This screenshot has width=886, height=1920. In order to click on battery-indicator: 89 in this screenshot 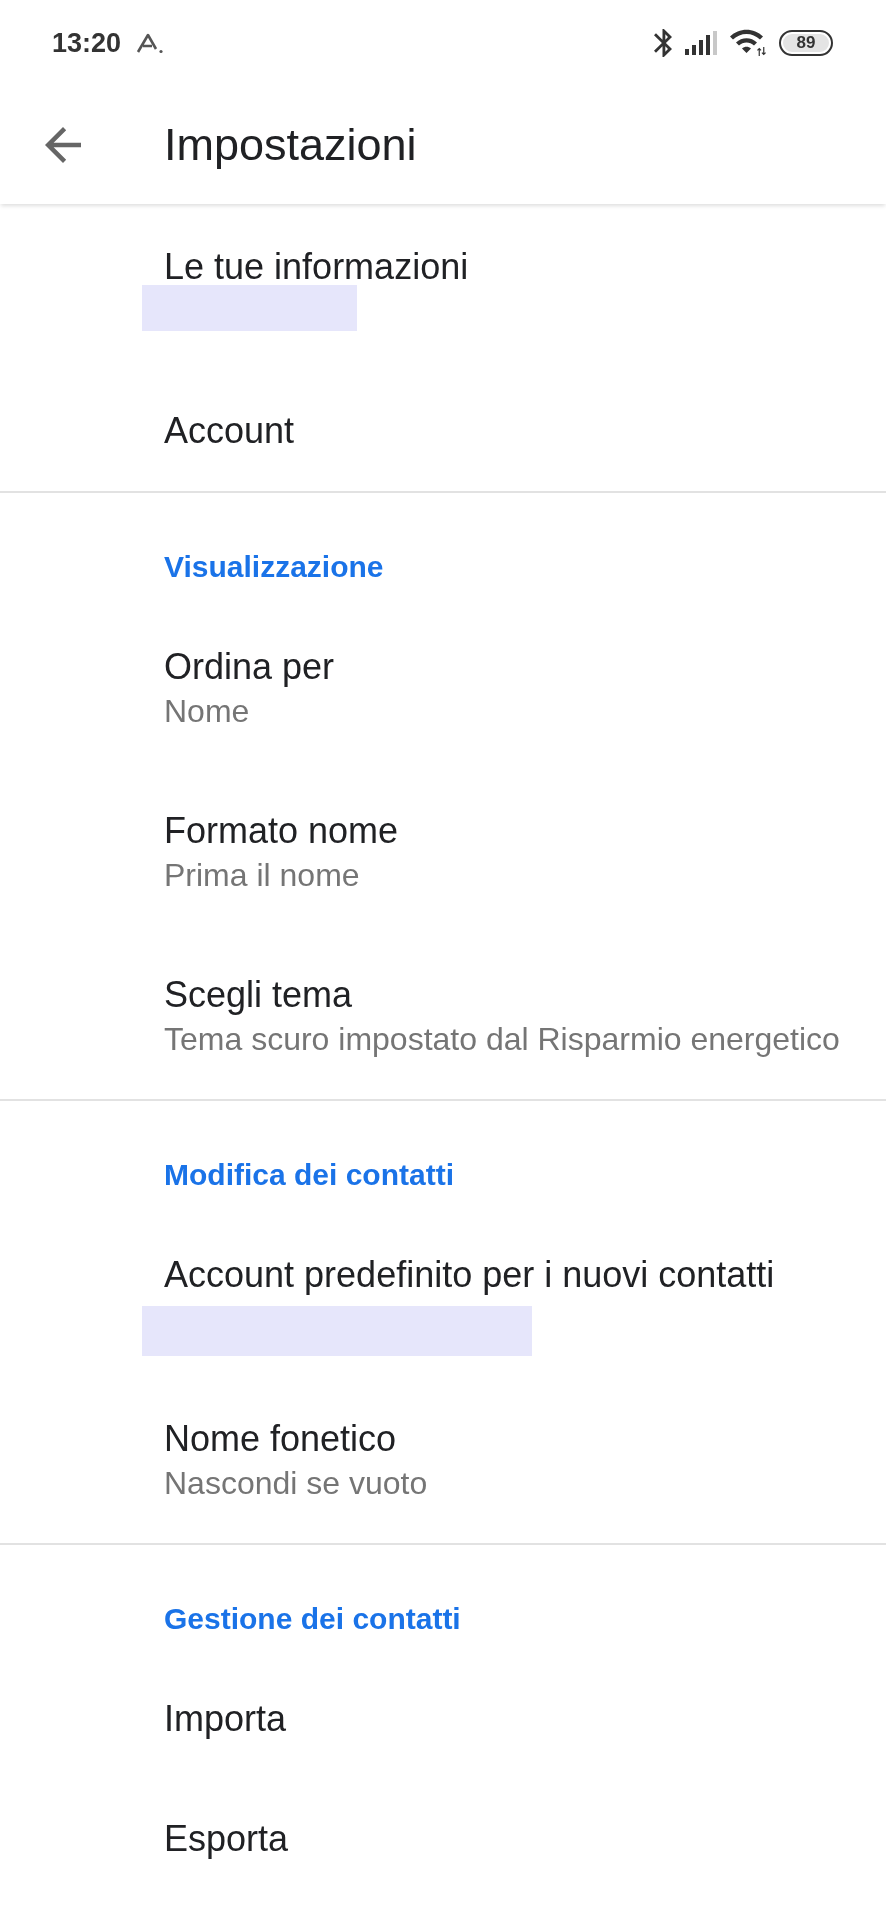, I will do `click(806, 42)`.